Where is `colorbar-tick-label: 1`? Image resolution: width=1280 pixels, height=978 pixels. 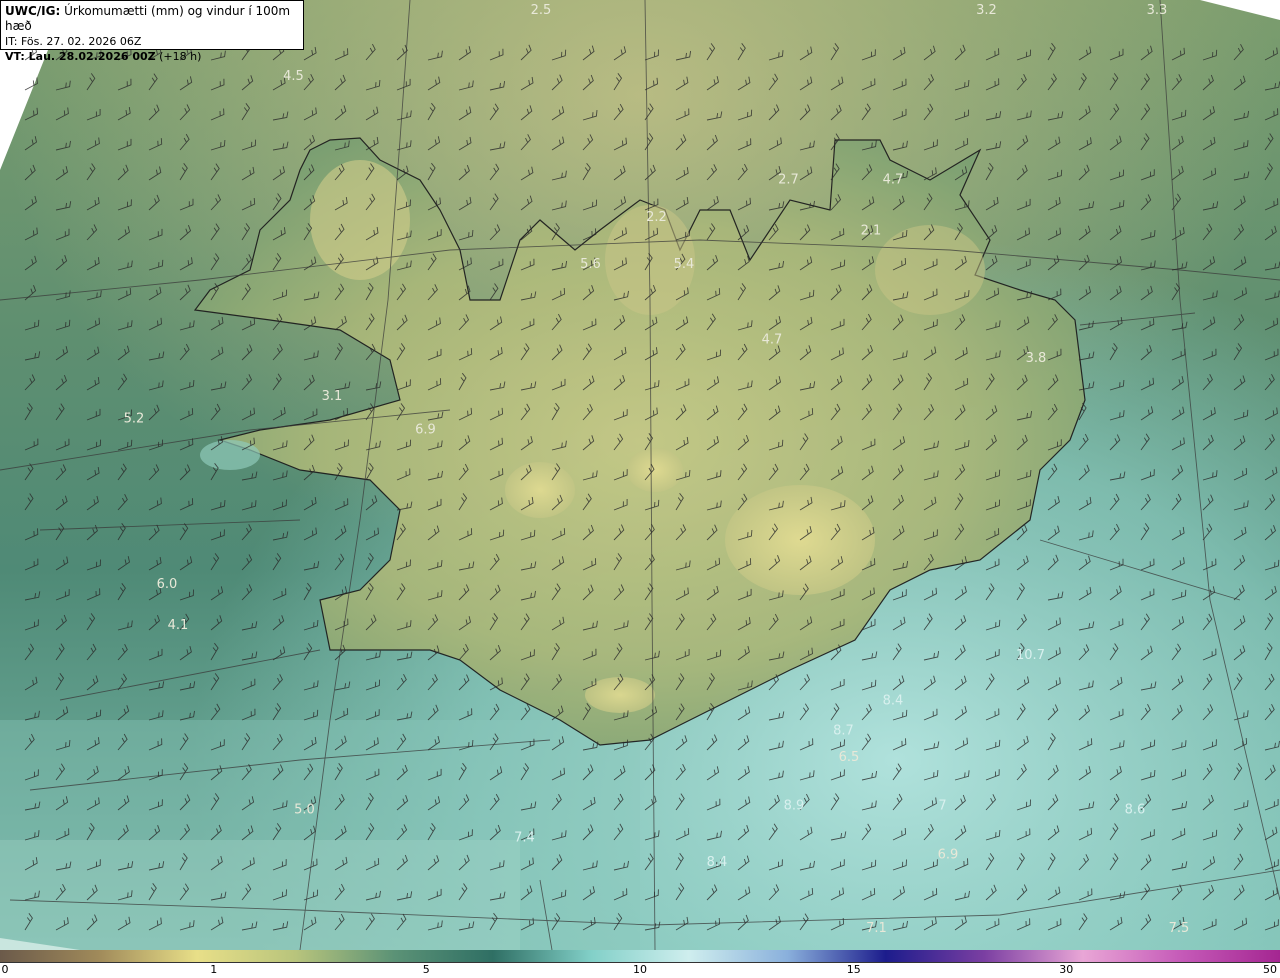
colorbar-tick-label: 1 is located at coordinates (214, 969).